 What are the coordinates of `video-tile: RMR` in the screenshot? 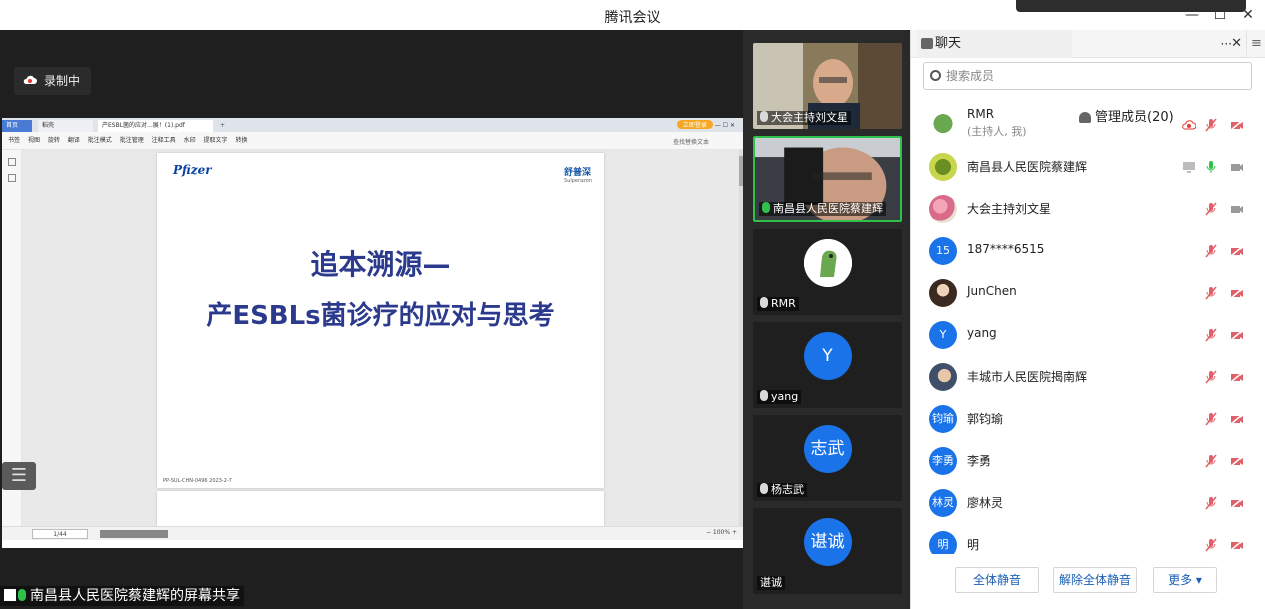 It's located at (827, 272).